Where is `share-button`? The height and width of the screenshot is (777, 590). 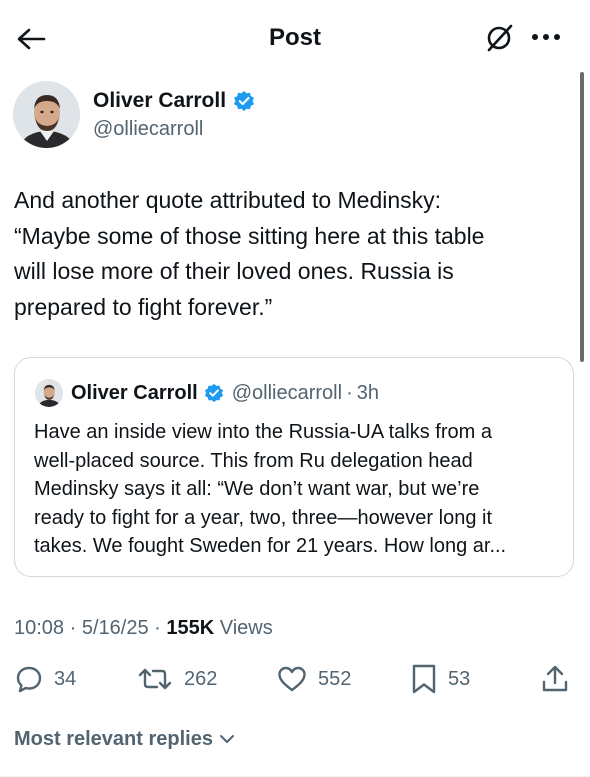
share-button is located at coordinates (555, 679).